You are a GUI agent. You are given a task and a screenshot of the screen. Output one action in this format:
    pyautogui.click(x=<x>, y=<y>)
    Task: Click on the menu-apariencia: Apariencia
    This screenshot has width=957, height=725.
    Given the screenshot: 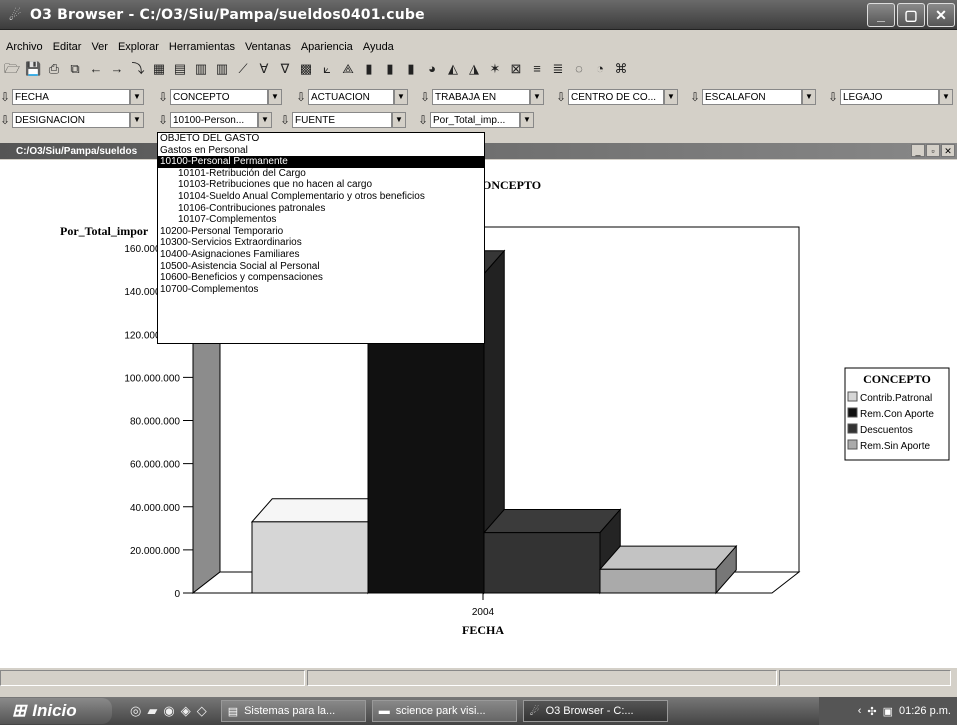 What is the action you would take?
    pyautogui.click(x=327, y=47)
    